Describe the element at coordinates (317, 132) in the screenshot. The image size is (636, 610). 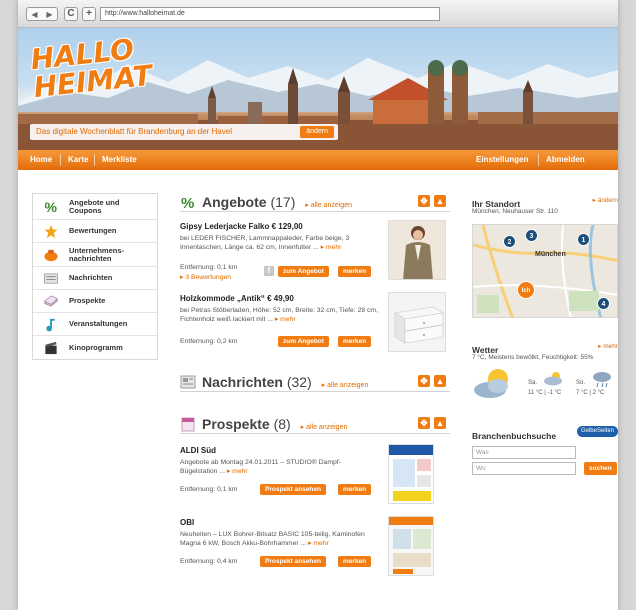
I see `change-city-button: ändern` at that location.